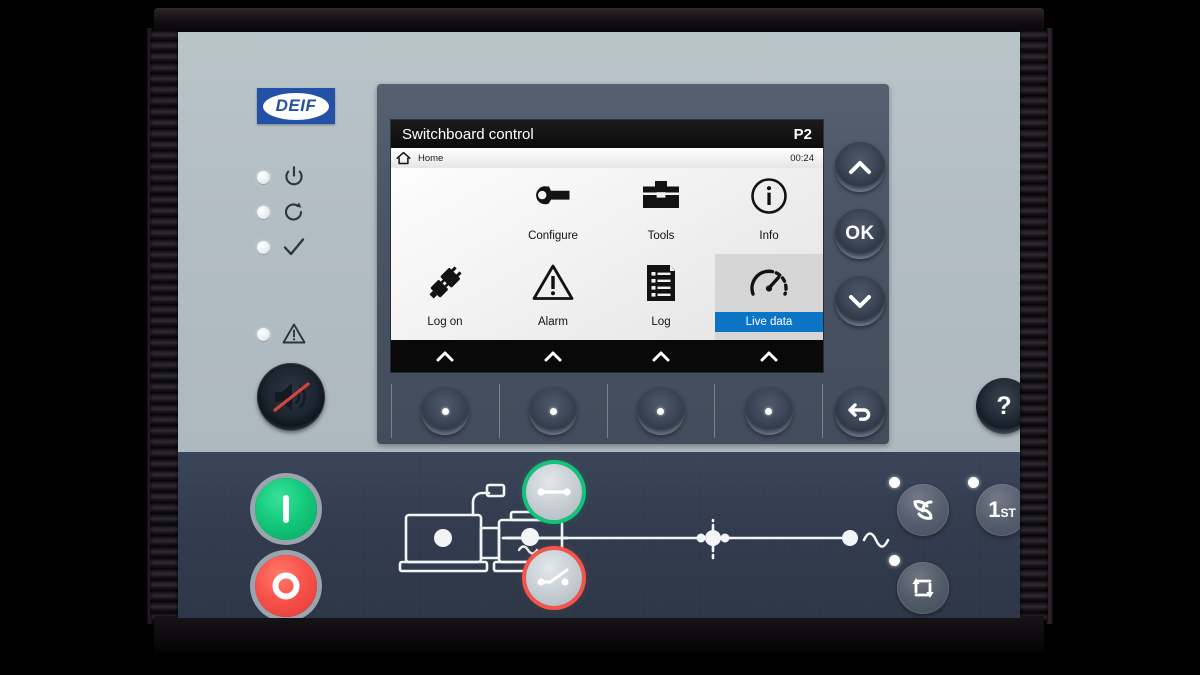  I want to click on bezel-right-fins, so click(1034, 325).